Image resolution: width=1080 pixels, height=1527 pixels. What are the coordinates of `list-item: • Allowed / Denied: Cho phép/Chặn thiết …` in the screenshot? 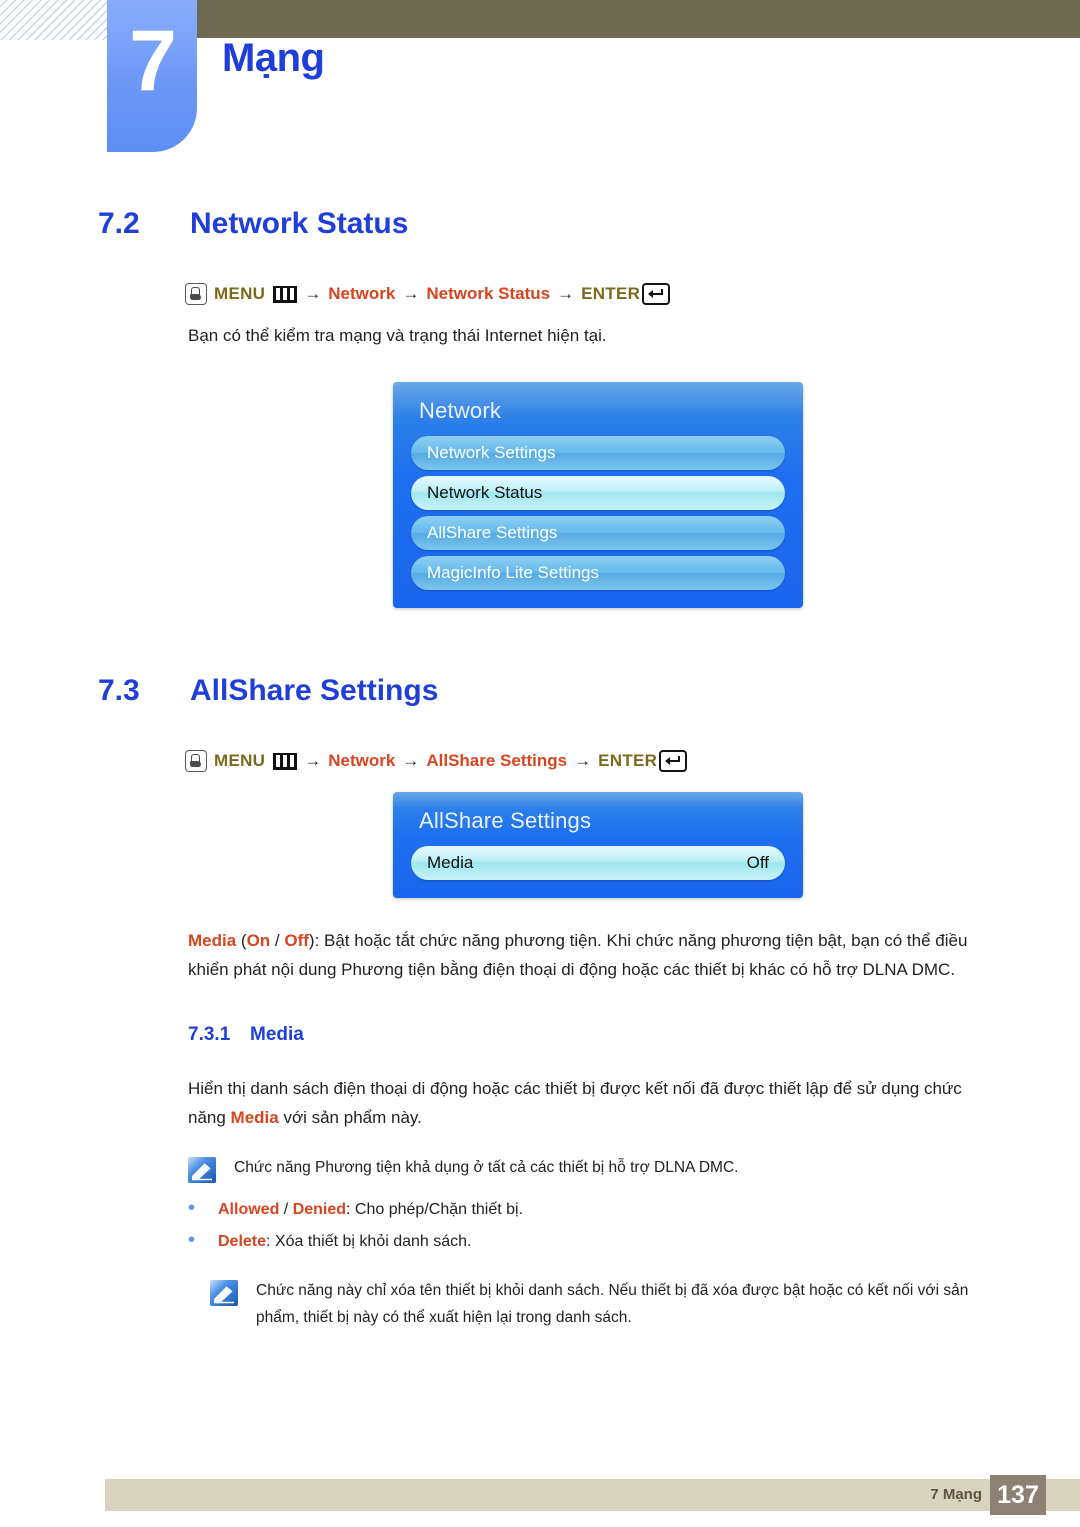 It's located at (593, 1209).